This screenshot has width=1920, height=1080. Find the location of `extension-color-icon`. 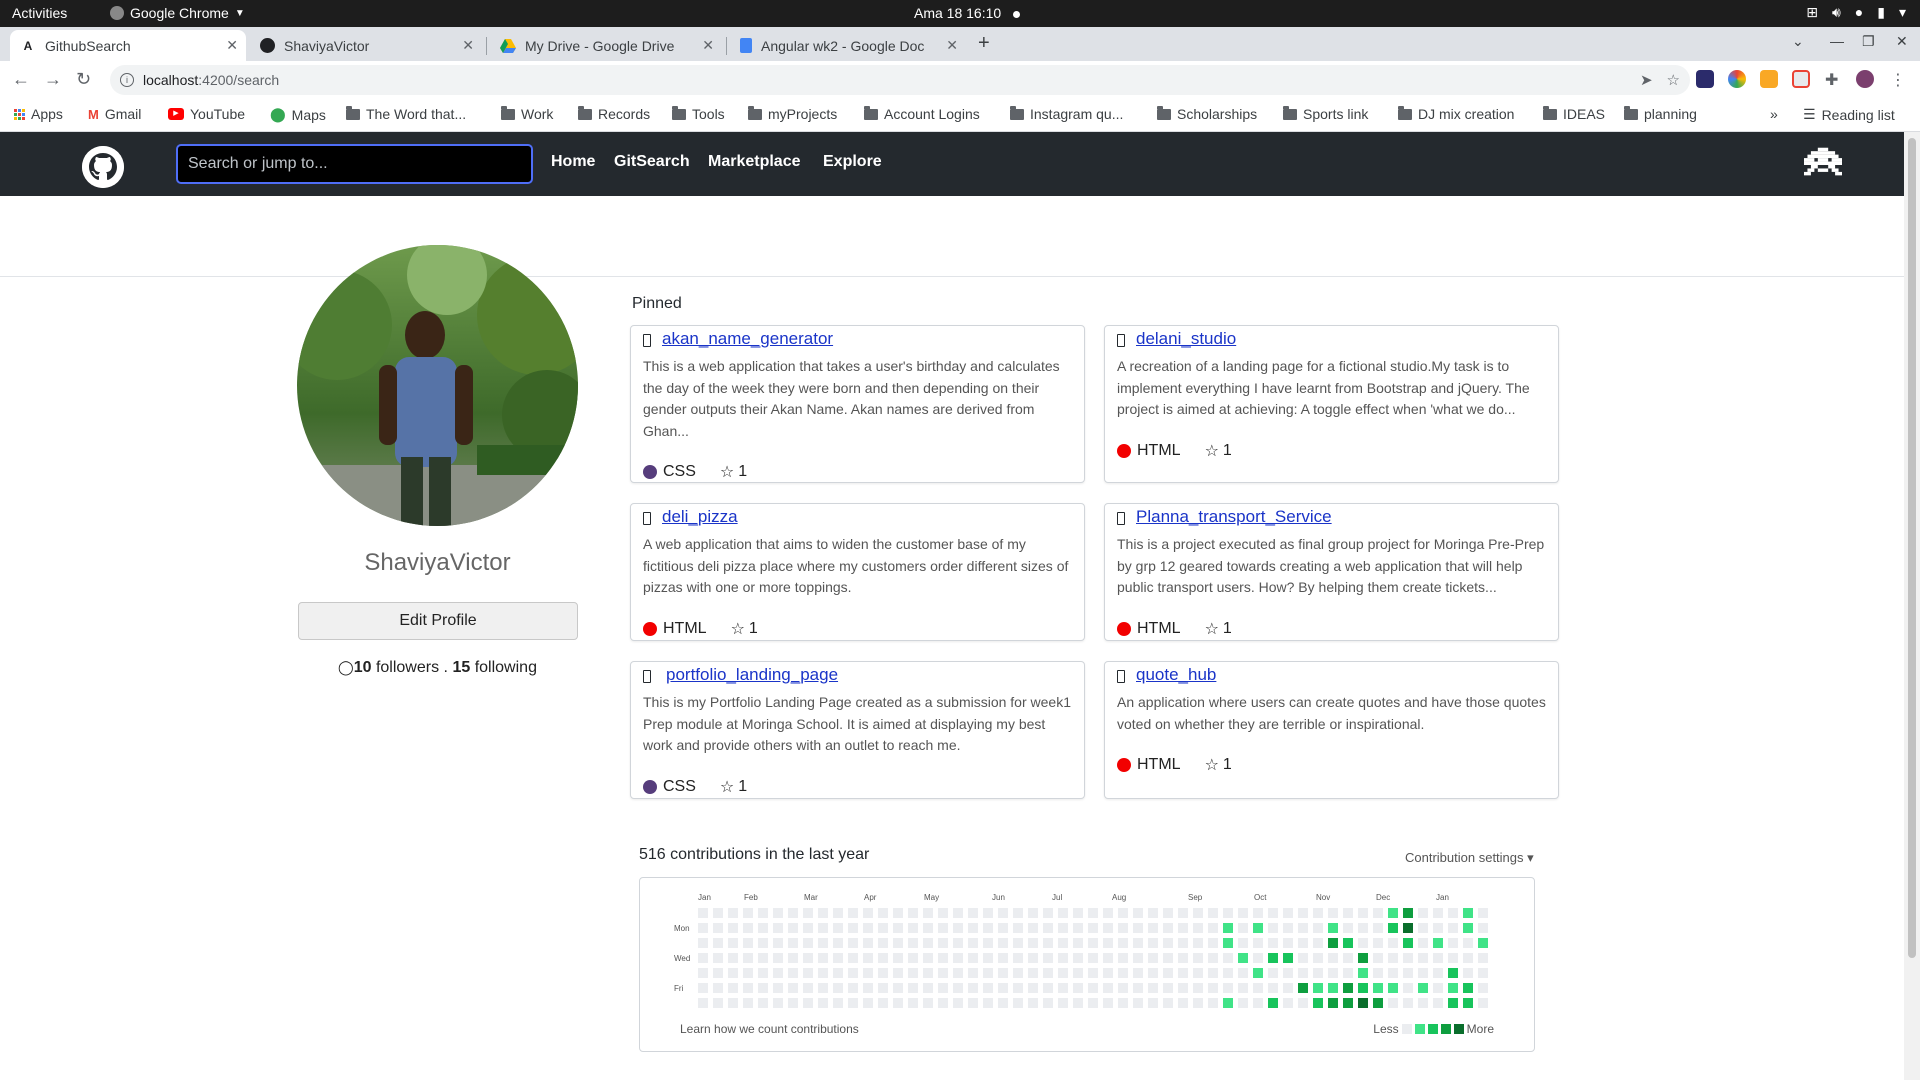

extension-color-icon is located at coordinates (1737, 79).